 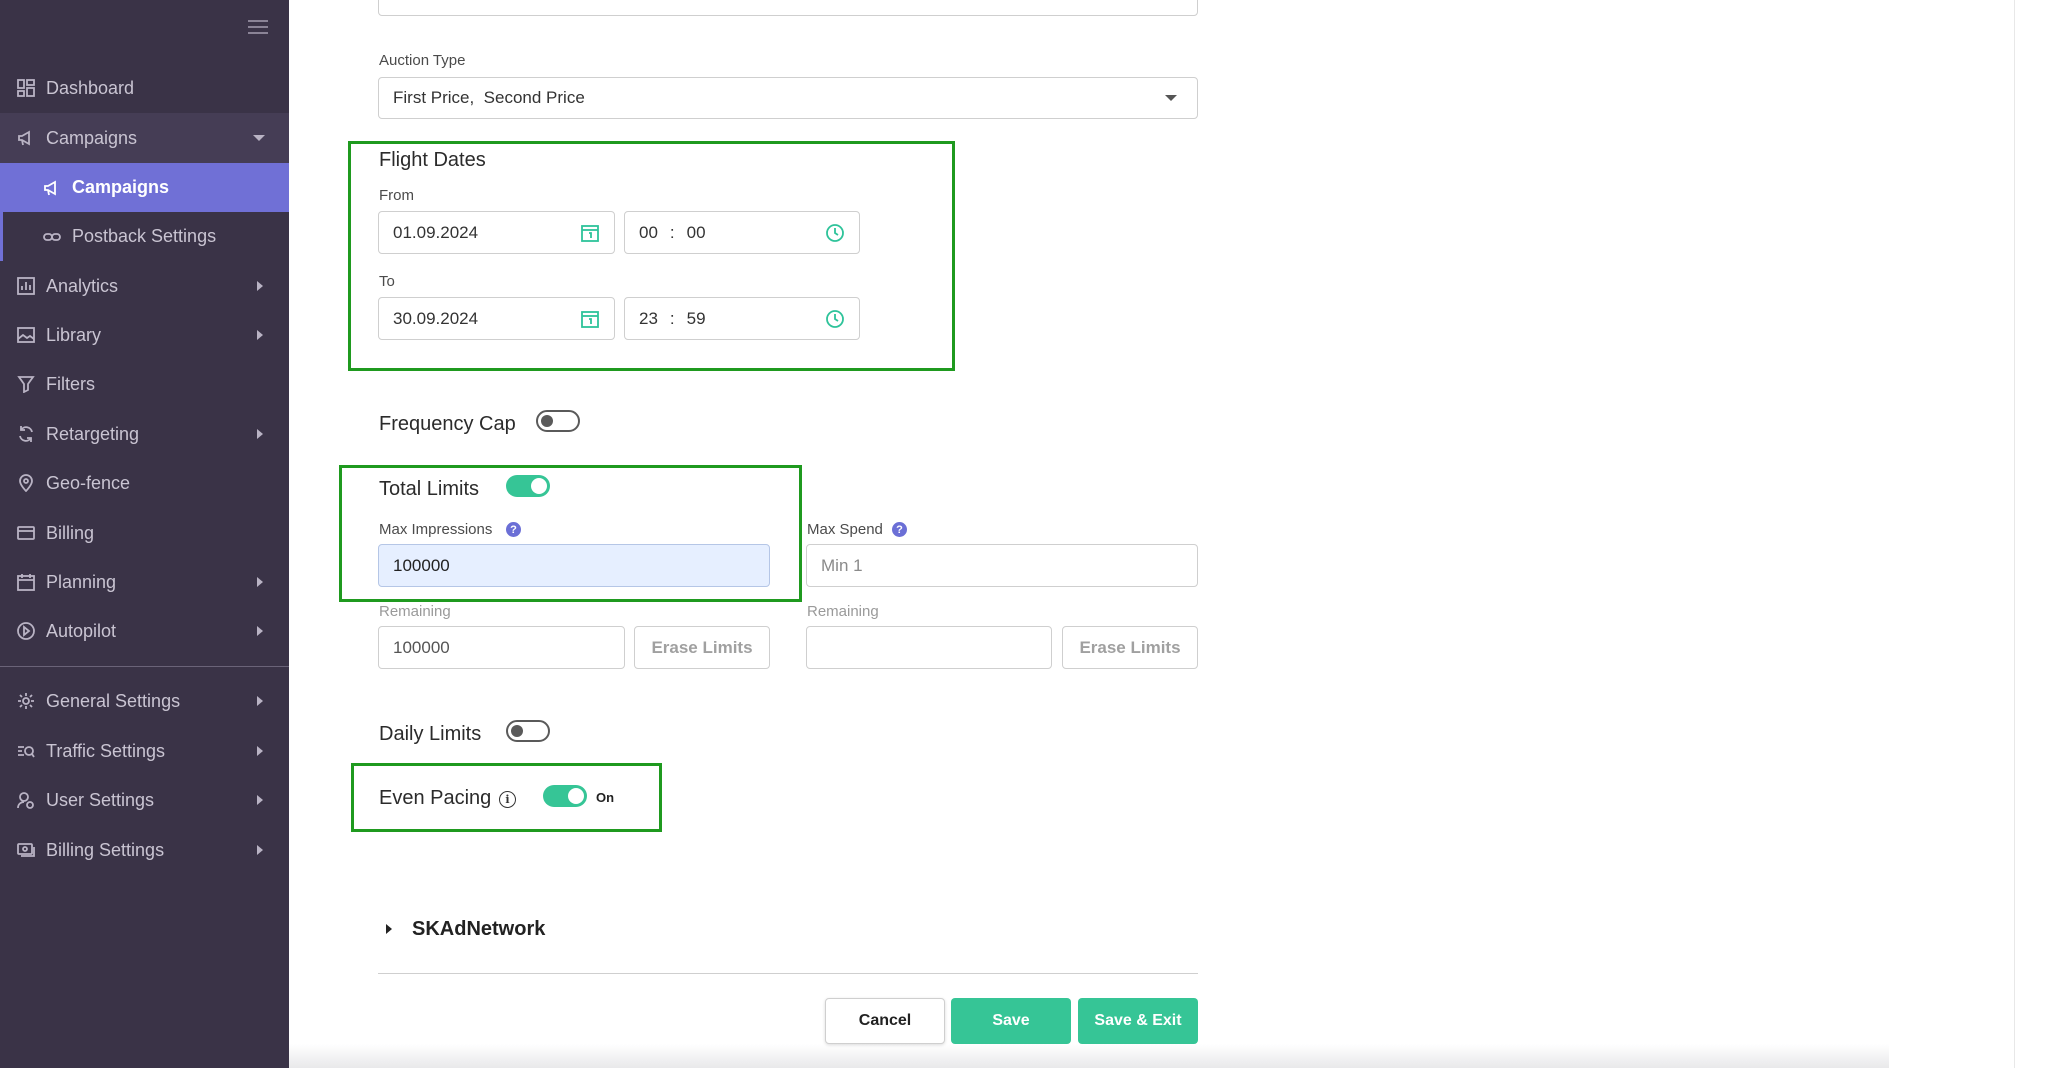 What do you see at coordinates (106, 750) in the screenshot?
I see `sidebar-item-label: Traffic Settings` at bounding box center [106, 750].